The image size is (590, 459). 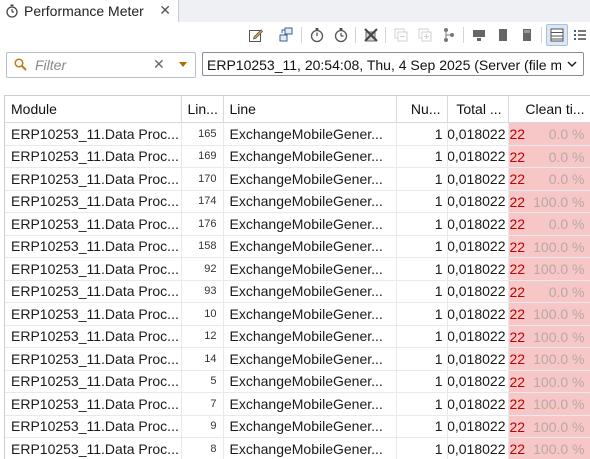 What do you see at coordinates (202, 224) in the screenshot?
I see `cell-line-number: 176` at bounding box center [202, 224].